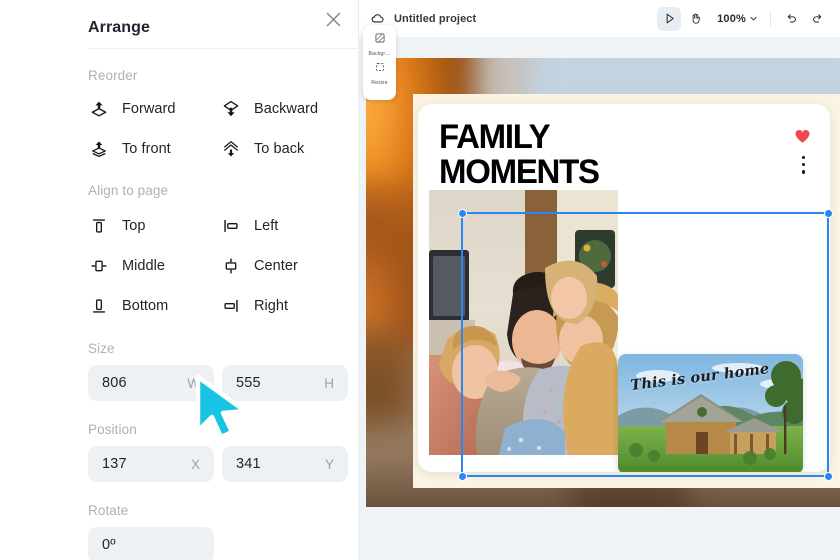  I want to click on resize-tool-label: Resize, so click(379, 83).